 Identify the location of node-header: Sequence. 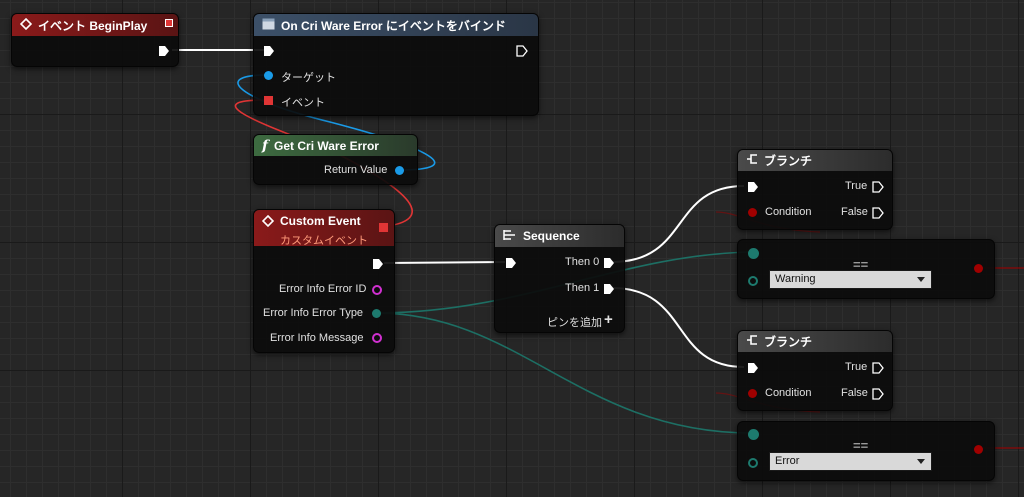
(559, 236).